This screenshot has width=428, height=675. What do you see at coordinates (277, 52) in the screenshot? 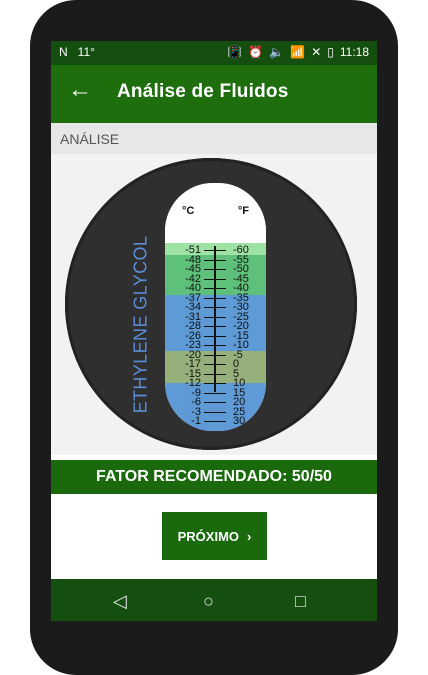
I see `sound-icon: 🔈` at bounding box center [277, 52].